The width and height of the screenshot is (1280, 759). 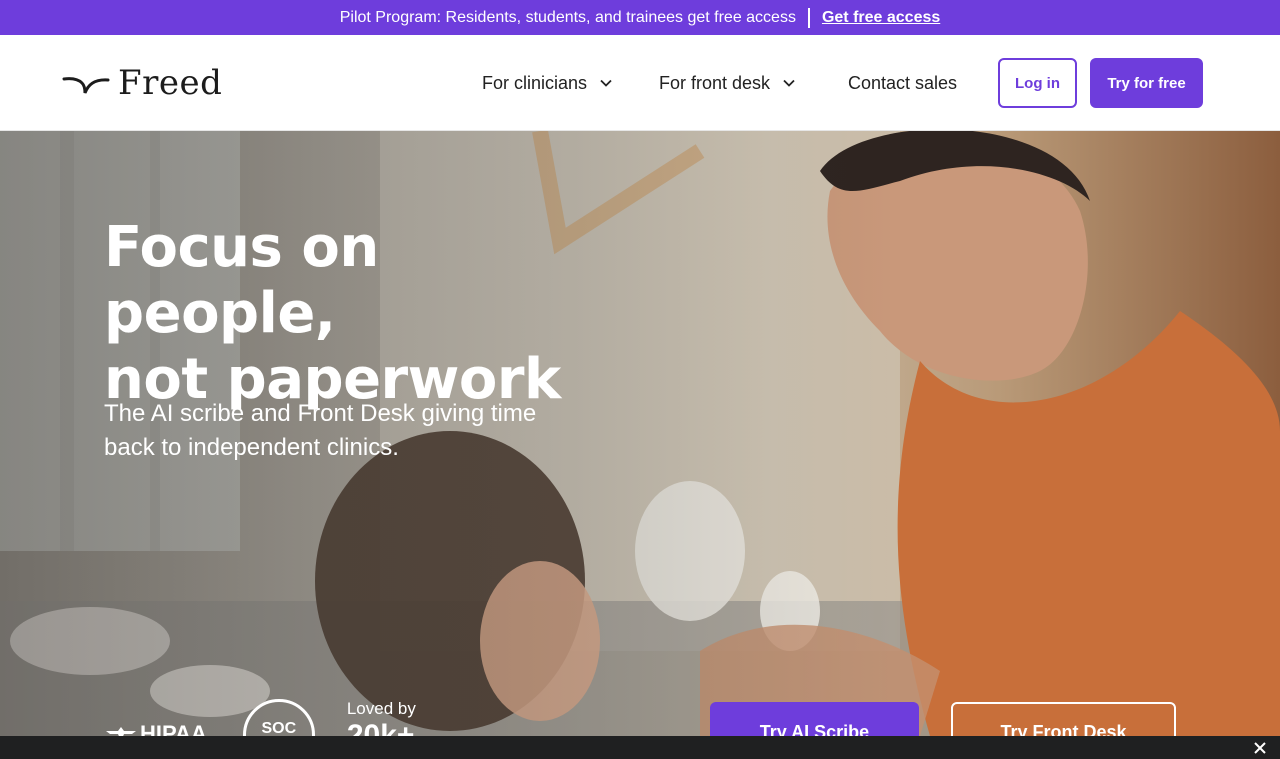 I want to click on soc-badge: SOC, so click(x=278, y=717).